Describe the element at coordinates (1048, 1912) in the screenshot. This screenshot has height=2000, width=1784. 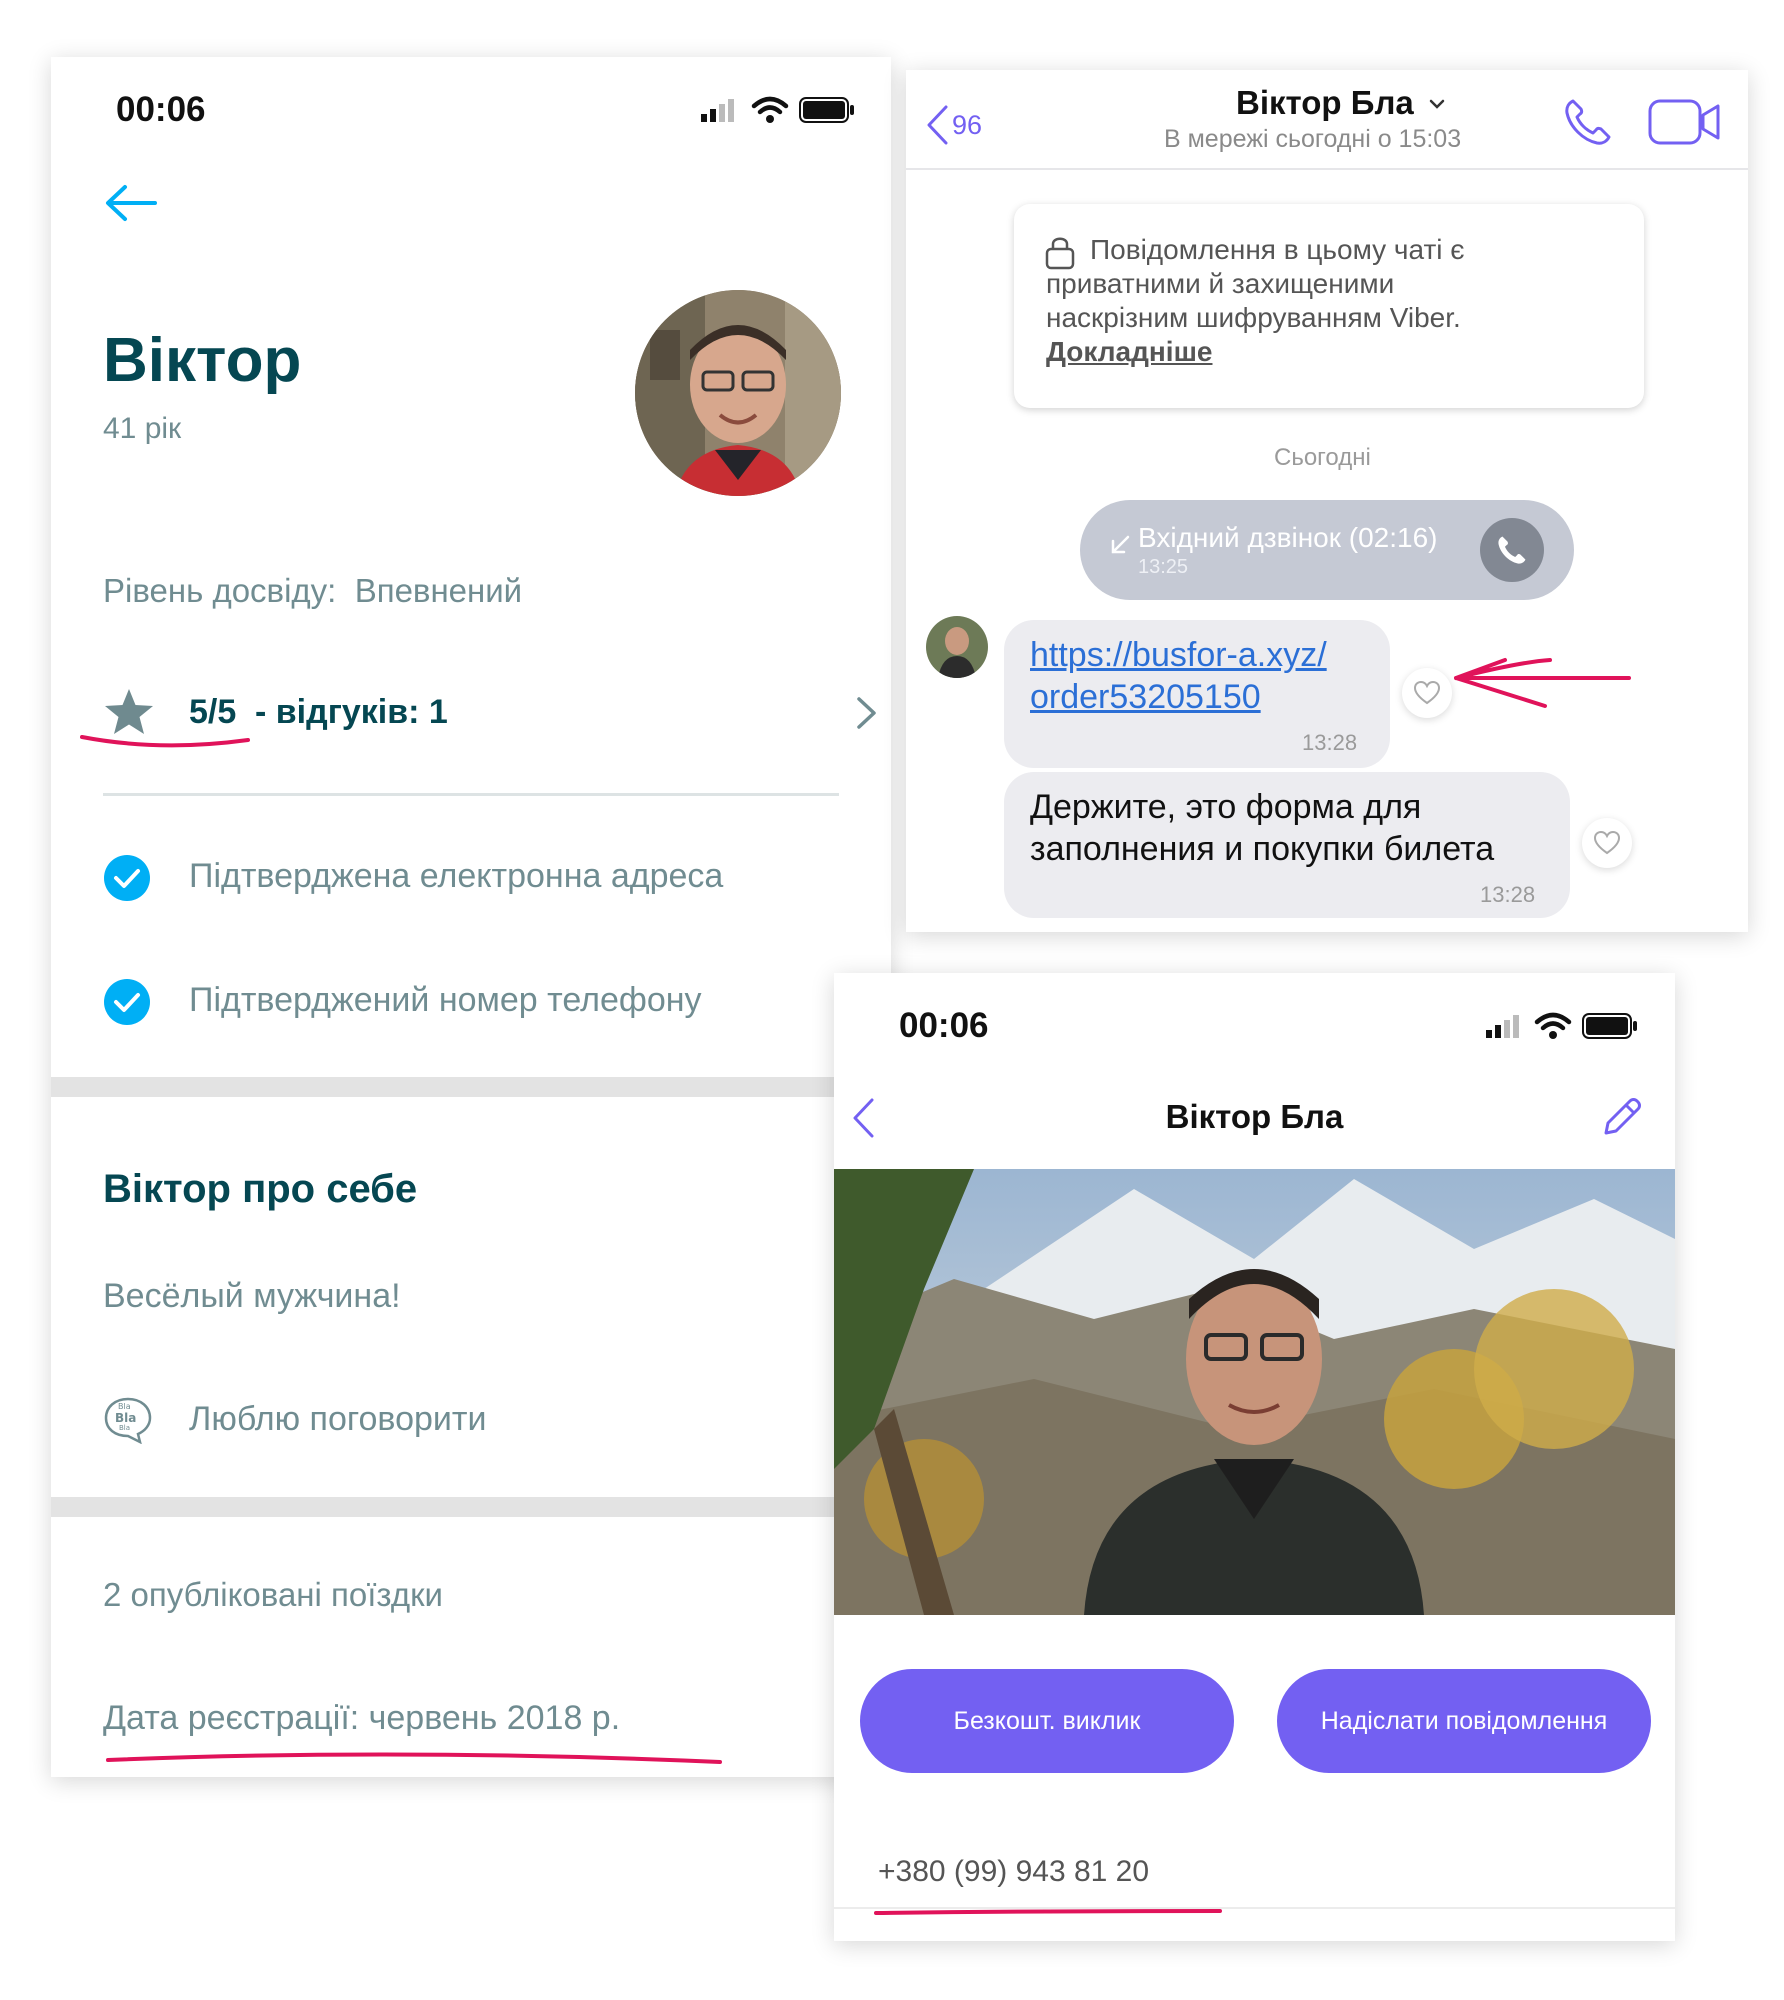
I see `underline-phone` at that location.